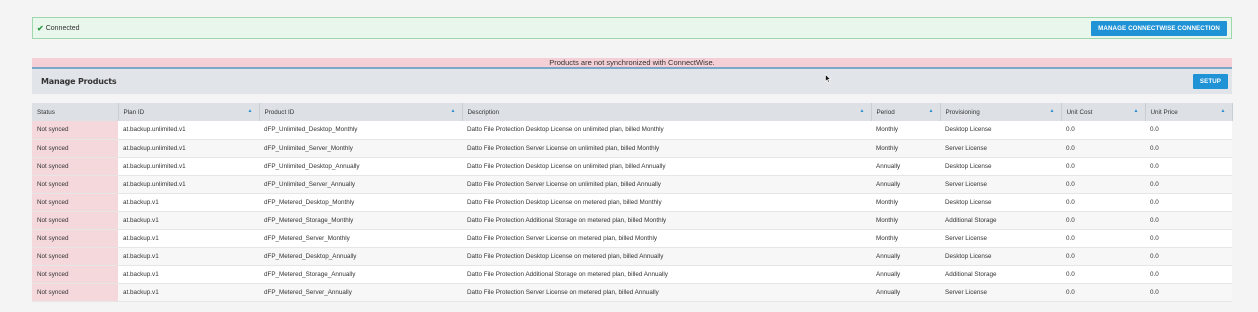 This screenshot has width=1258, height=312. What do you see at coordinates (360, 202) in the screenshot?
I see `product-id-cell: dFP_Metered_Desktop_Monthly` at bounding box center [360, 202].